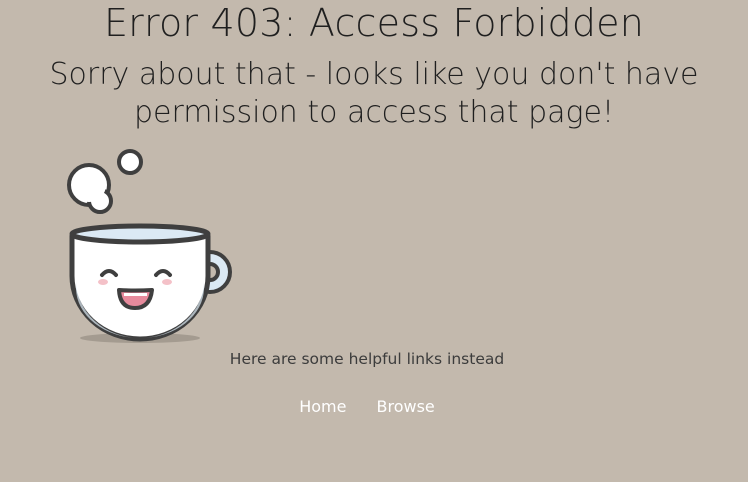 This screenshot has height=482, width=748. Describe the element at coordinates (149, 246) in the screenshot. I see `happy-coffee-cup-icon` at that location.